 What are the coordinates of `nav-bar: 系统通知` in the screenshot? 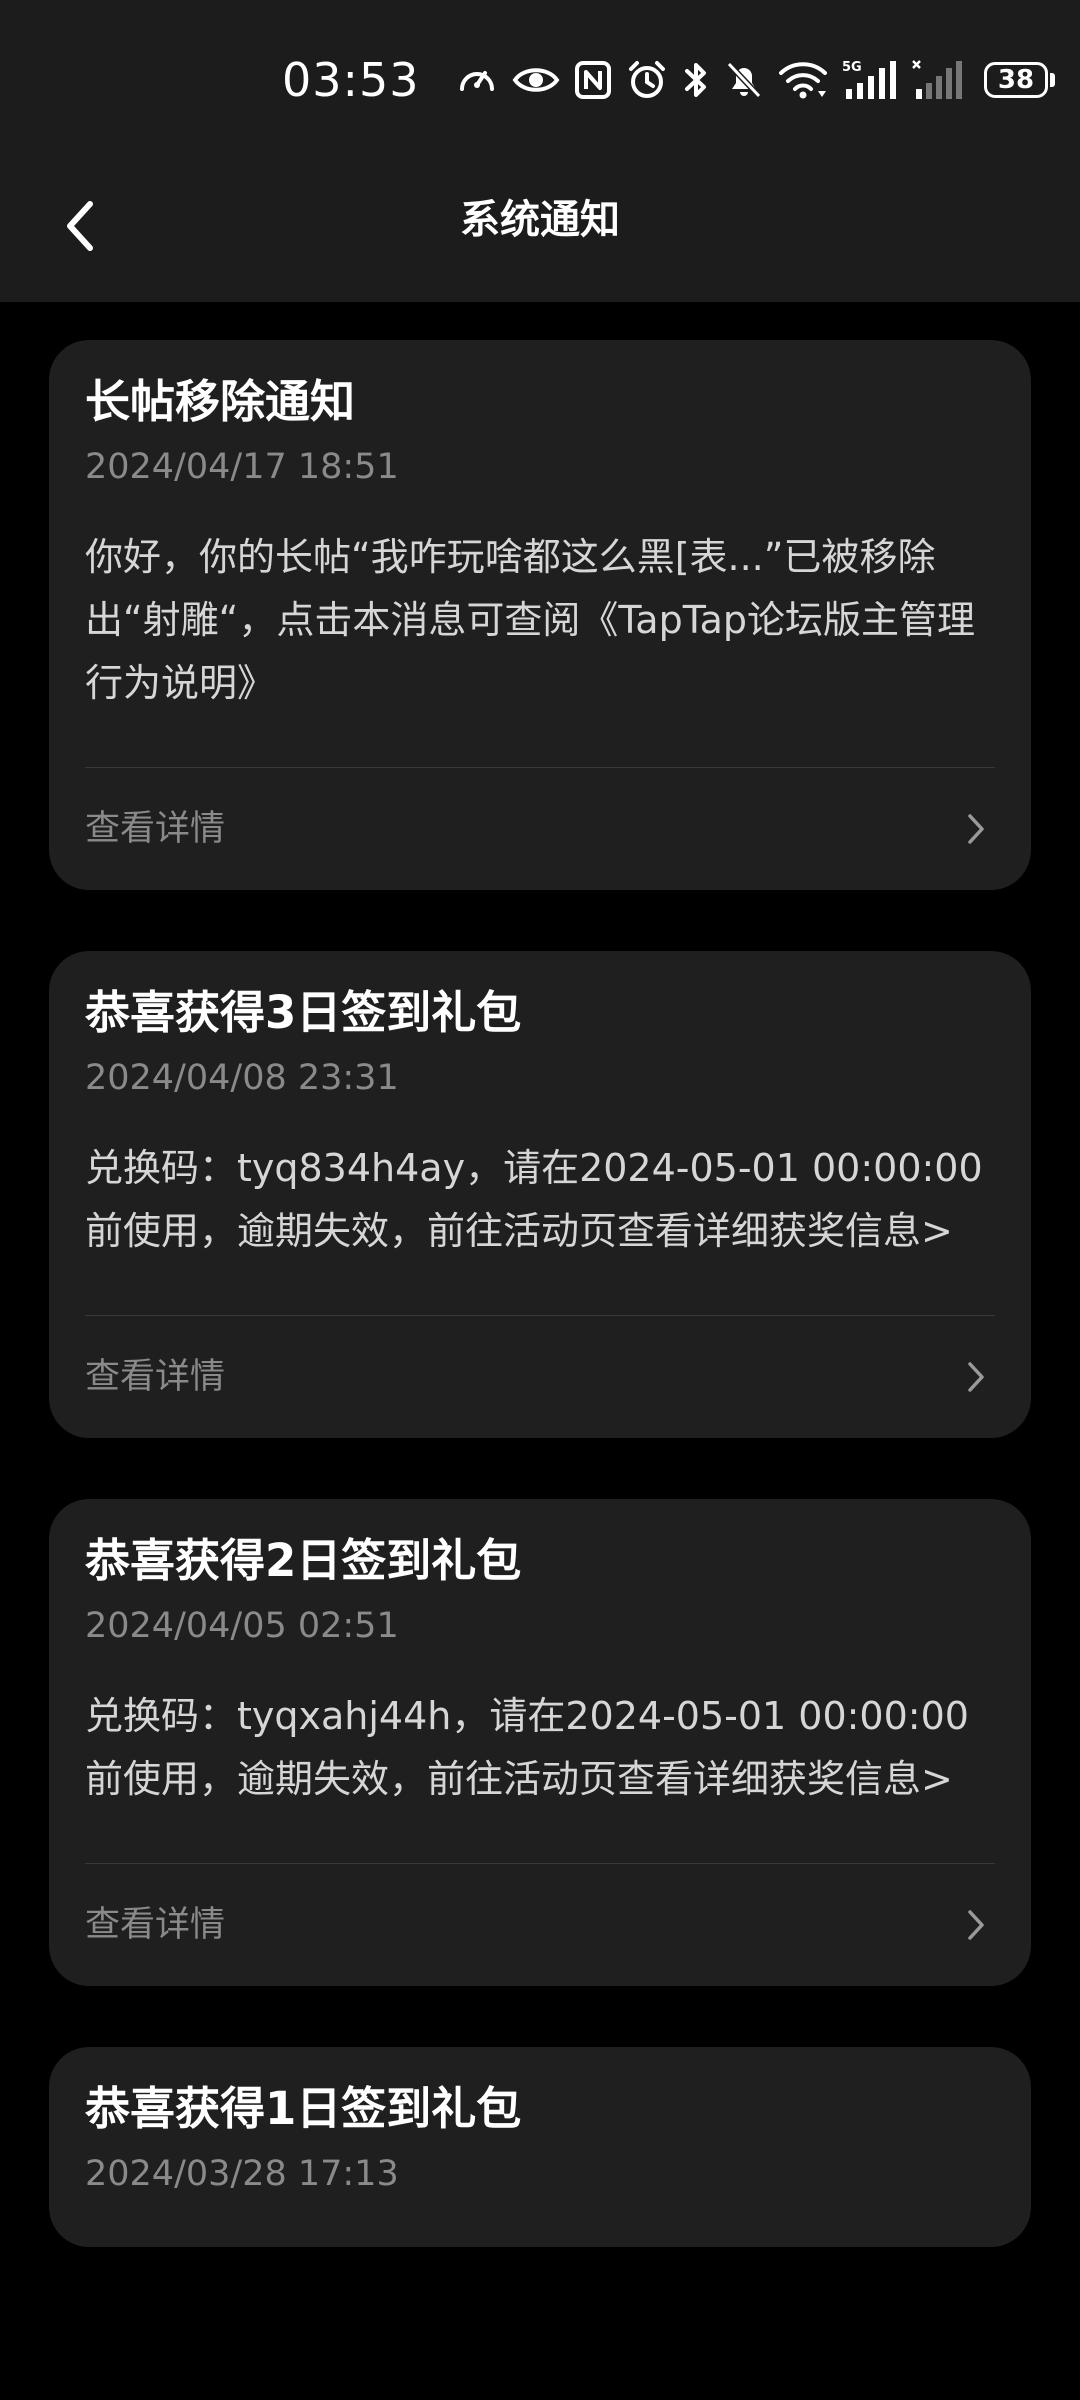 It's located at (540, 226).